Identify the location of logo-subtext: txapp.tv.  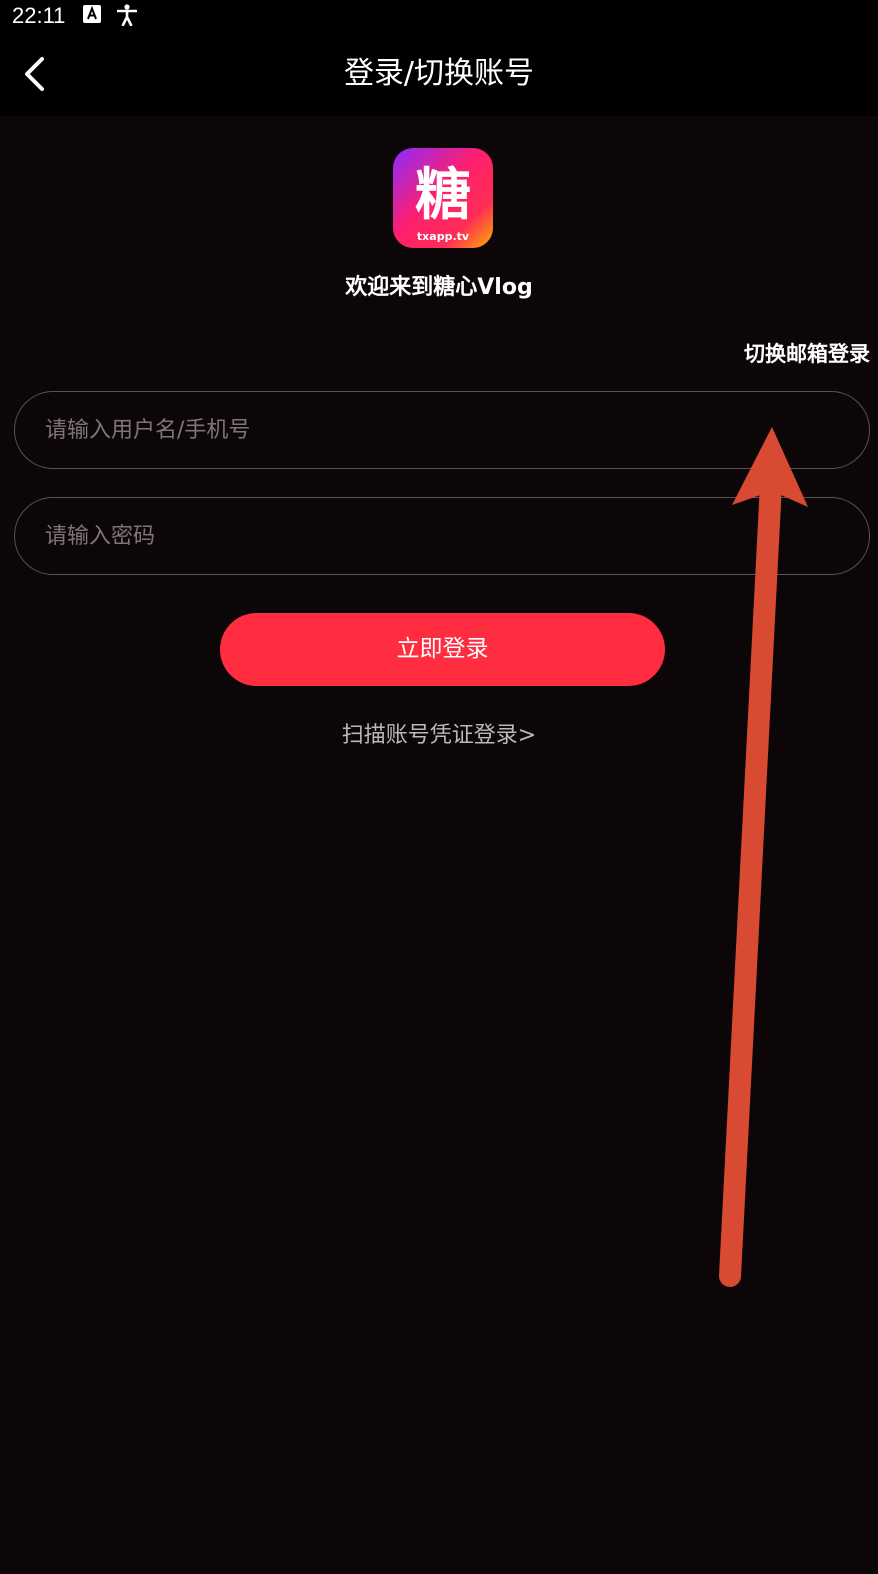
(443, 236).